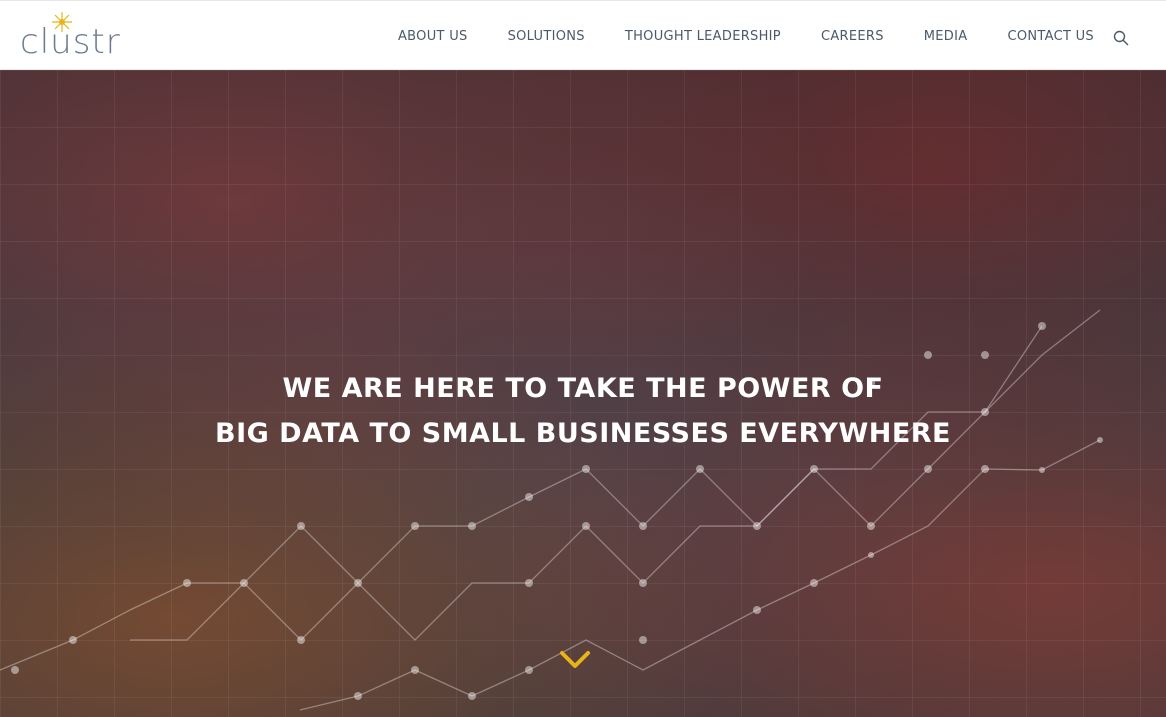 Image resolution: width=1166 pixels, height=717 pixels. What do you see at coordinates (703, 36) in the screenshot?
I see `nav-thought-leadership: THOUGHT LEADERSHIP` at bounding box center [703, 36].